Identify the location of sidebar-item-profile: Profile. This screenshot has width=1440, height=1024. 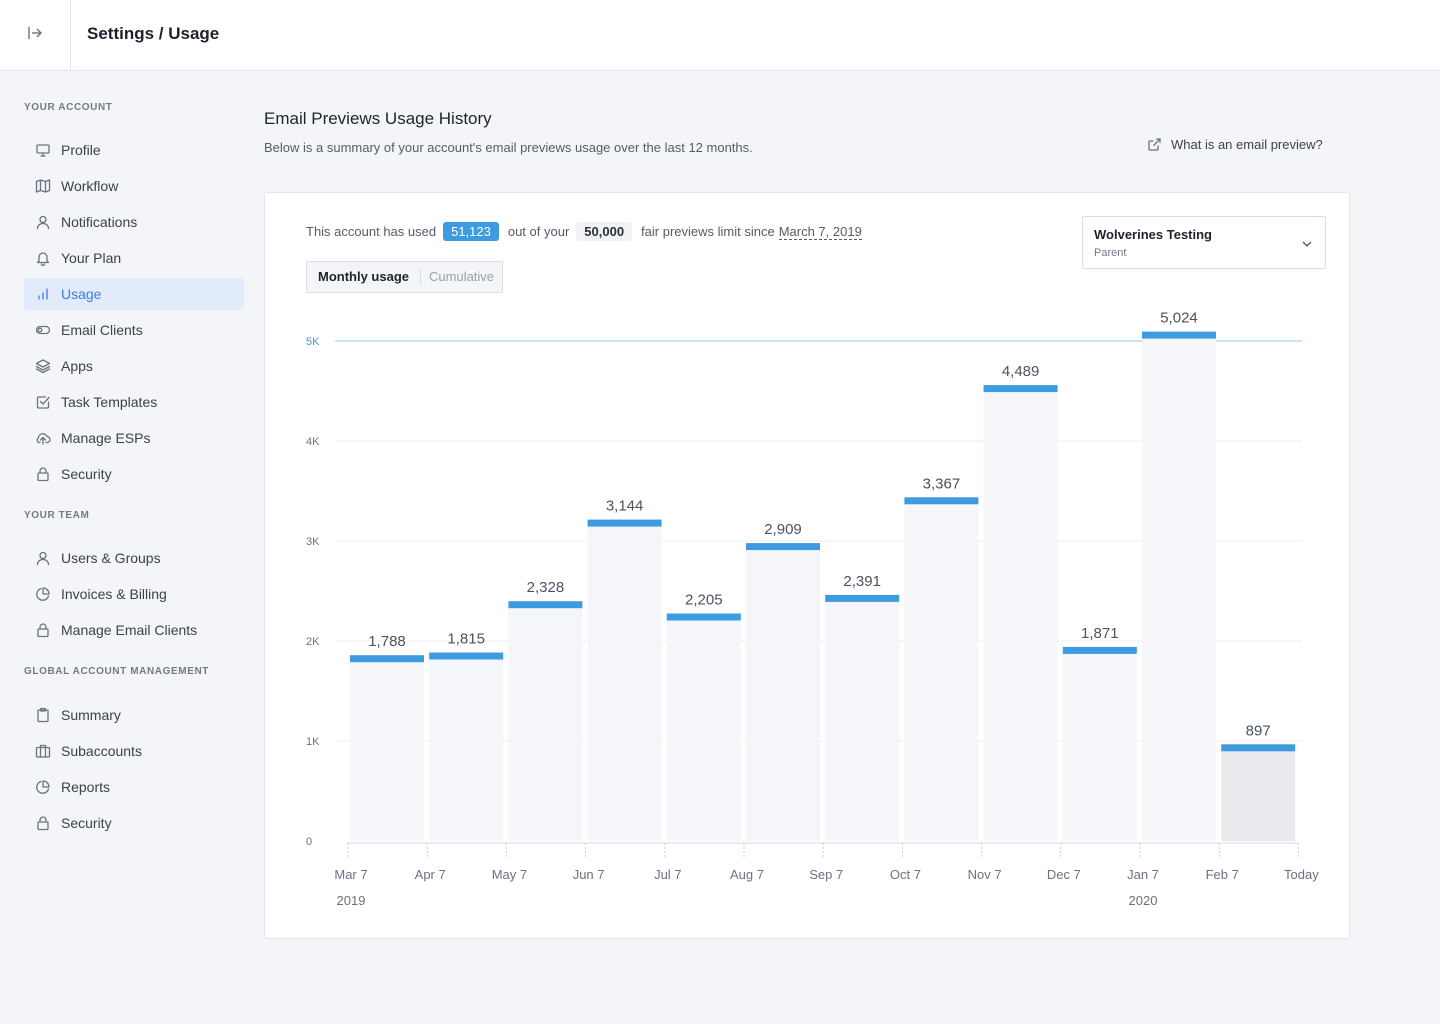
(134, 150).